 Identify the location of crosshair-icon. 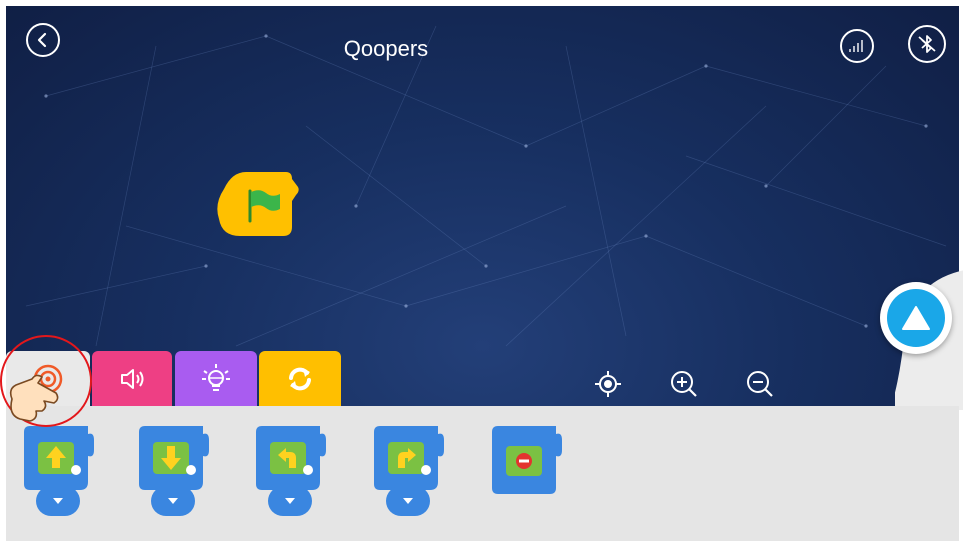
(608, 384).